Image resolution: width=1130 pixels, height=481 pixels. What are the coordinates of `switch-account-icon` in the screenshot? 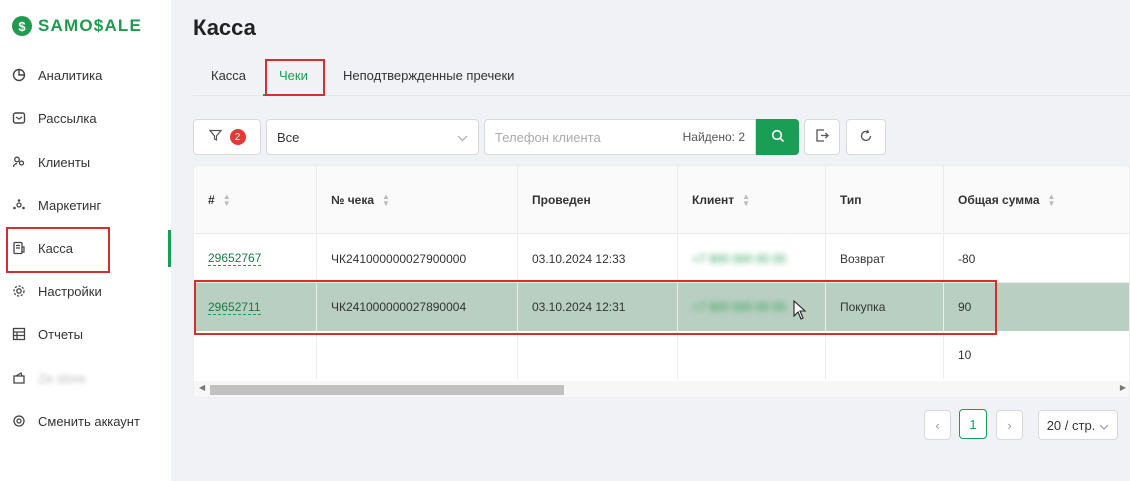 It's located at (19, 421).